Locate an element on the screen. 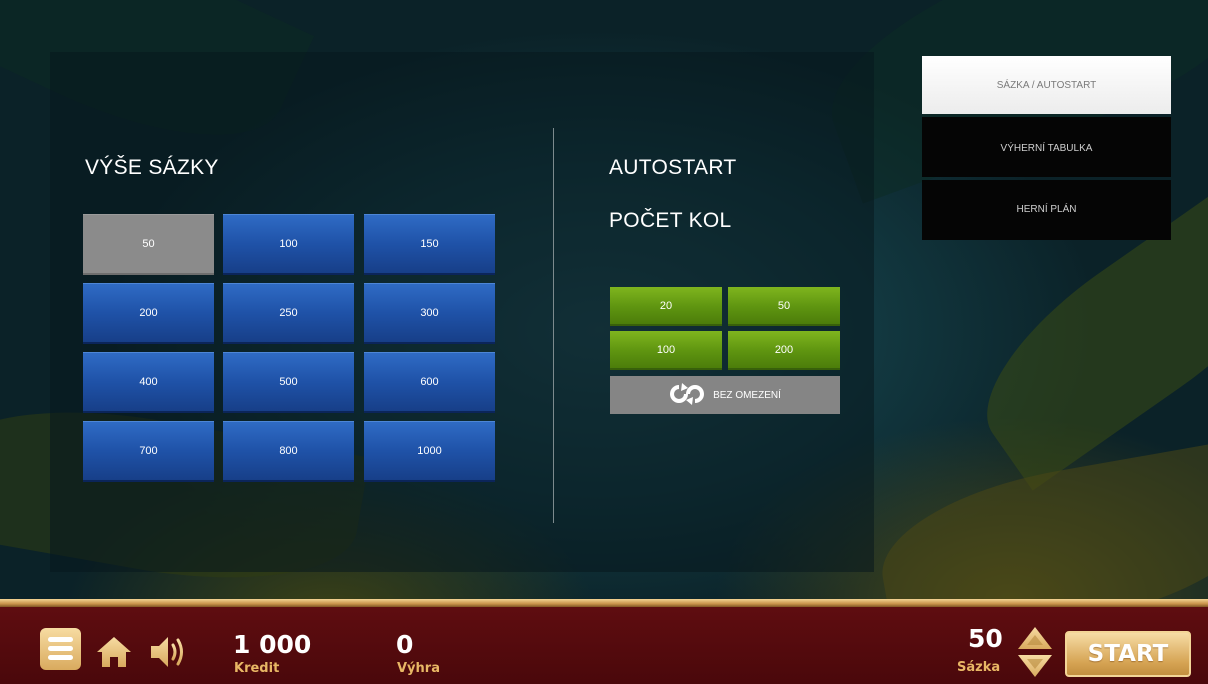  rounds-count-heading: POČET KOL is located at coordinates (670, 220).